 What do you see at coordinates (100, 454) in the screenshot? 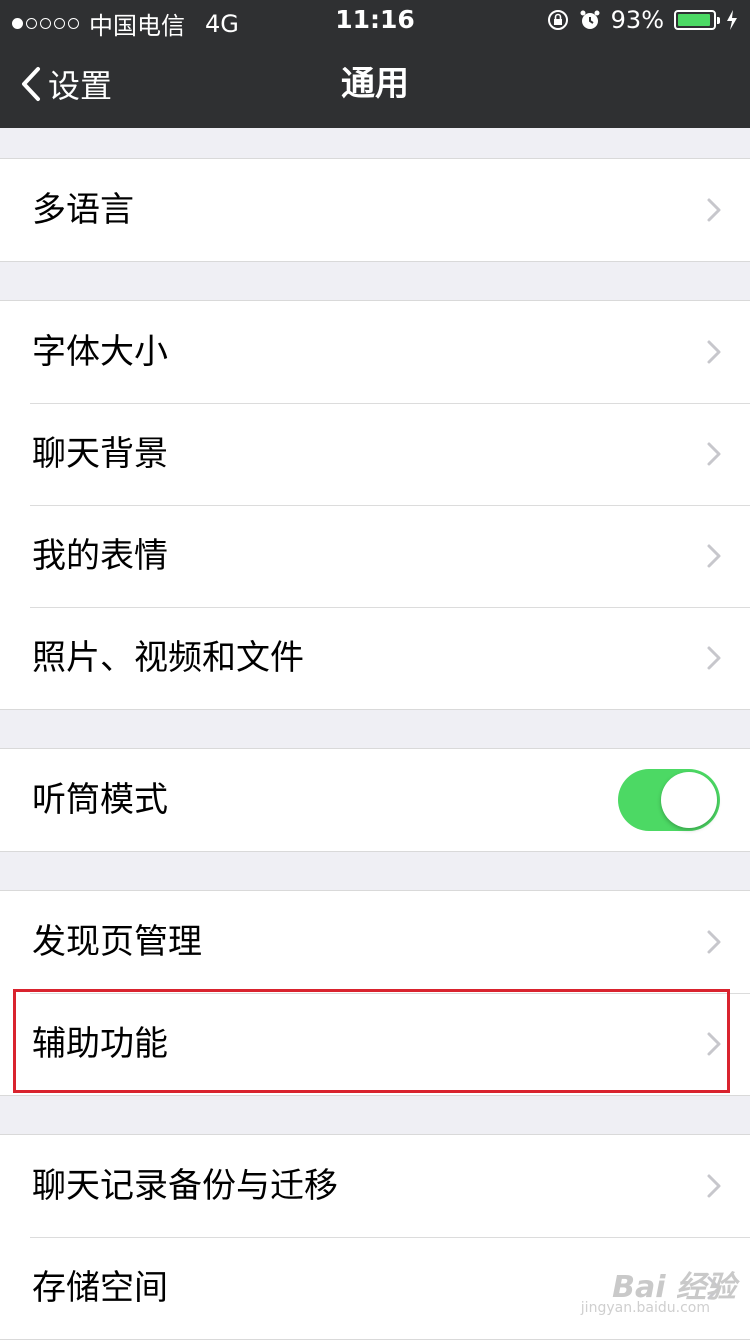
I see `row-label: 聊天背景` at bounding box center [100, 454].